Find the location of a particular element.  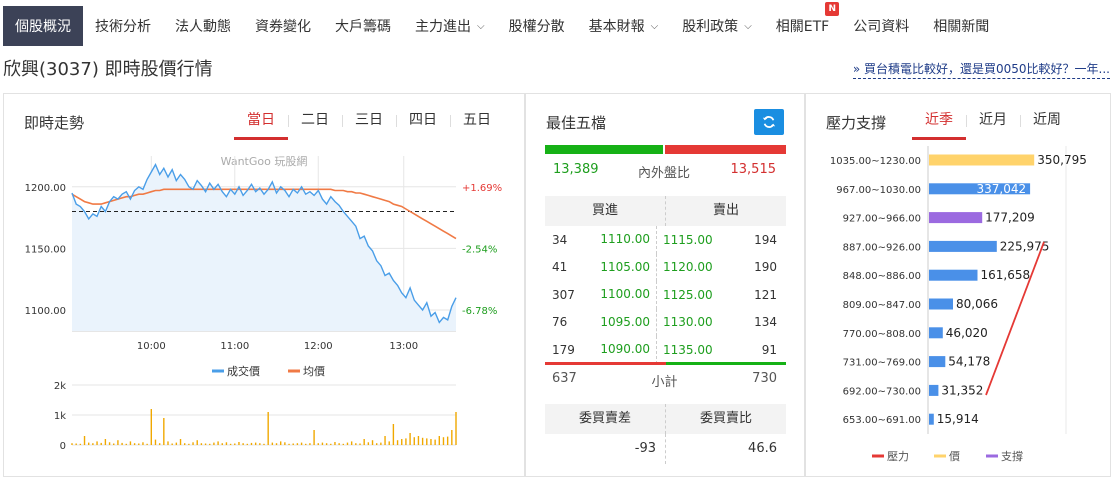

volume-tick-label: 0 is located at coordinates (63, 446).